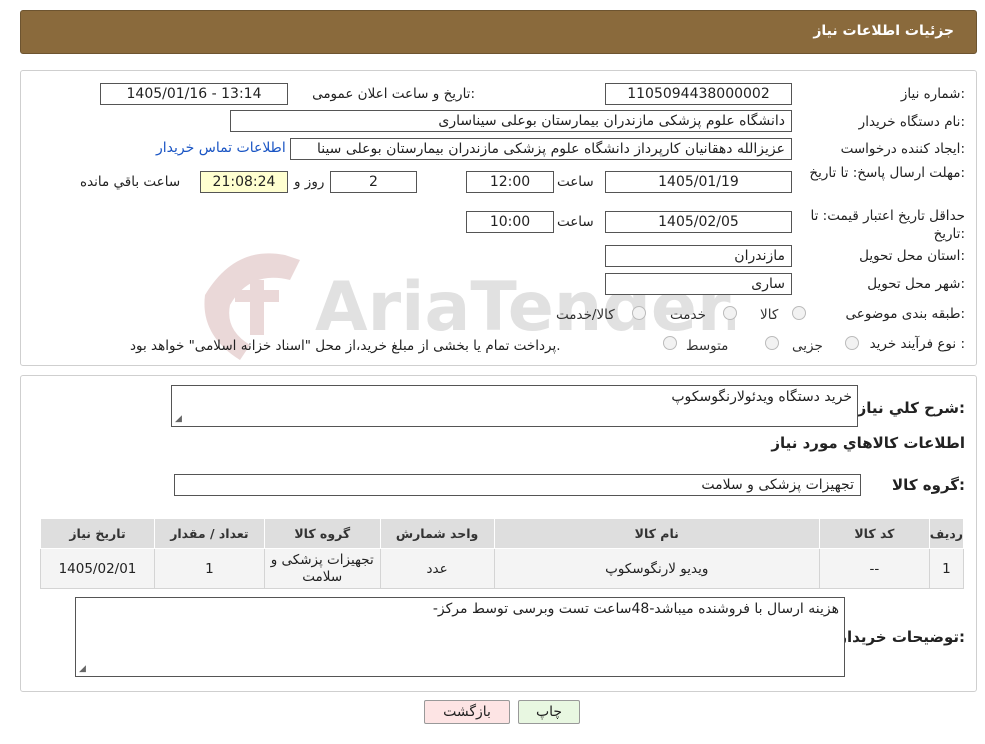  What do you see at coordinates (698, 256) in the screenshot?
I see `province-field: مازندران` at bounding box center [698, 256].